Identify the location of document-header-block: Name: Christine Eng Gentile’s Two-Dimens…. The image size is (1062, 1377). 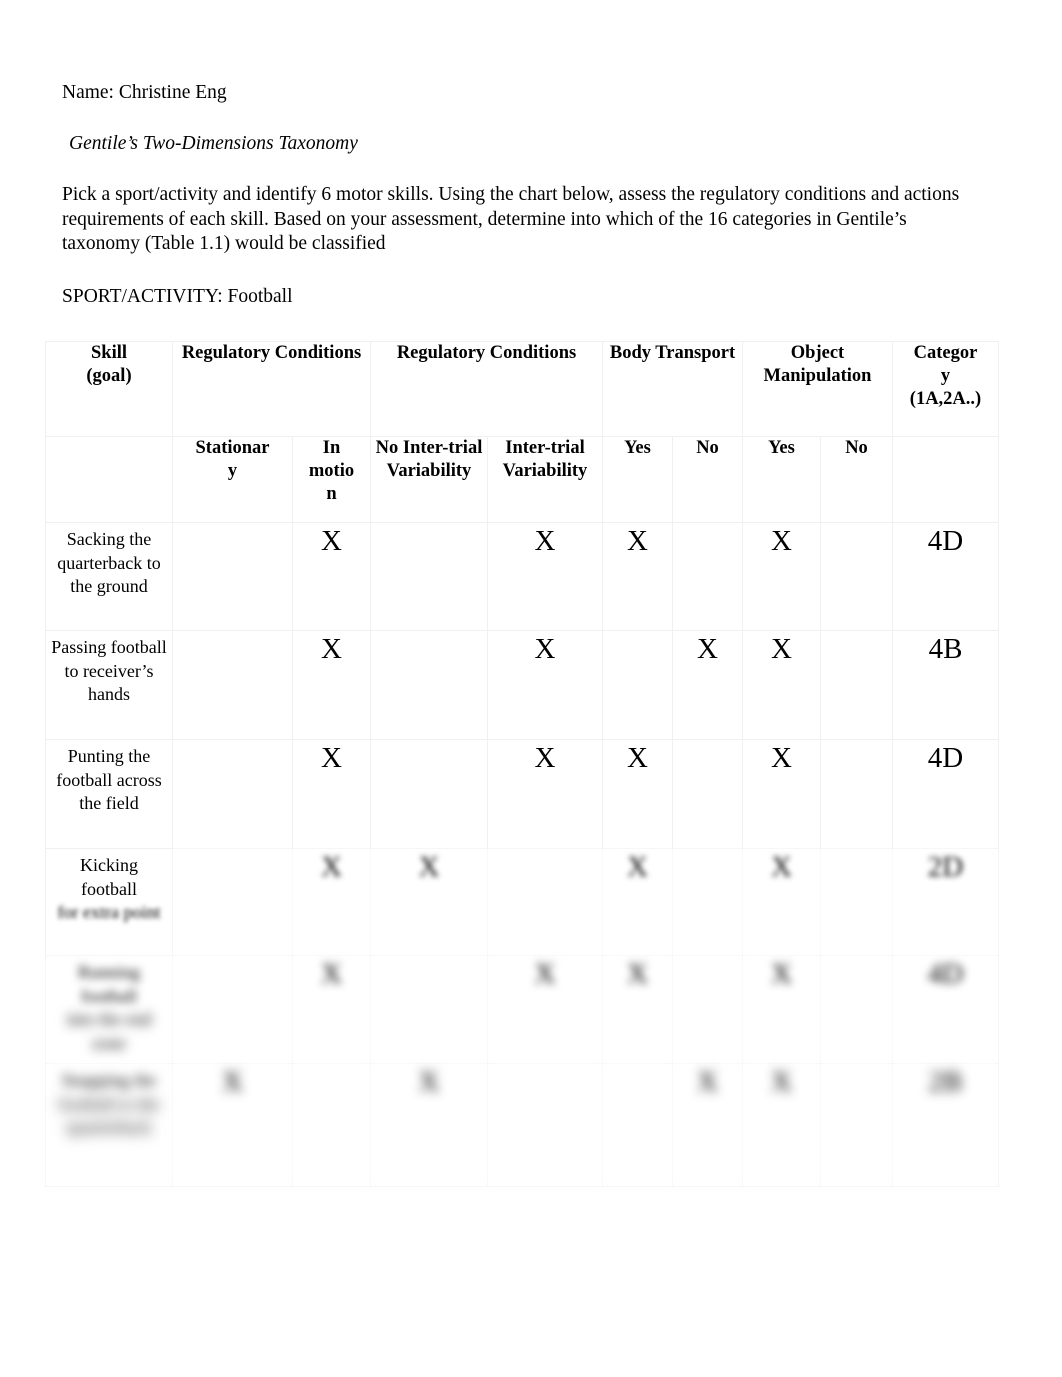
(522, 195).